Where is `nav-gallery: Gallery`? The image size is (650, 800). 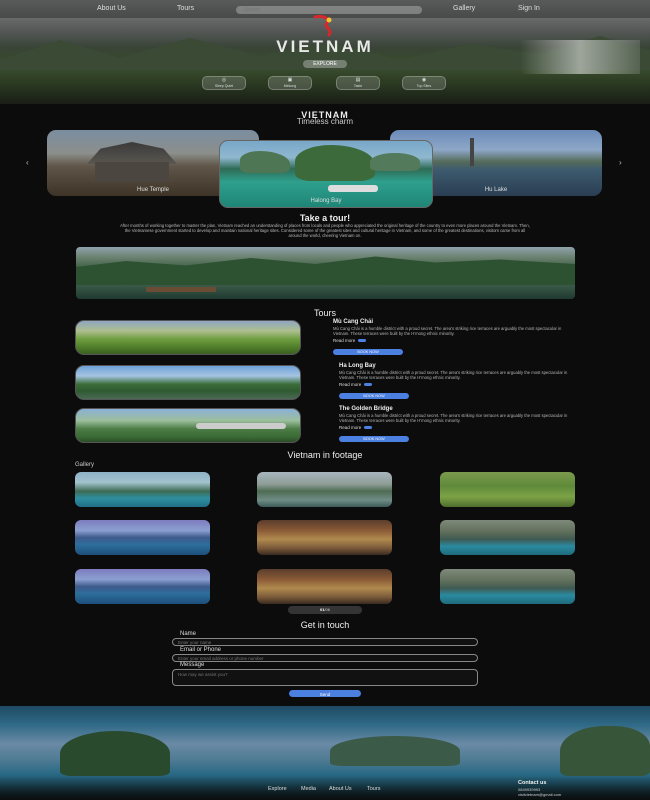
nav-gallery: Gallery is located at coordinates (464, 8).